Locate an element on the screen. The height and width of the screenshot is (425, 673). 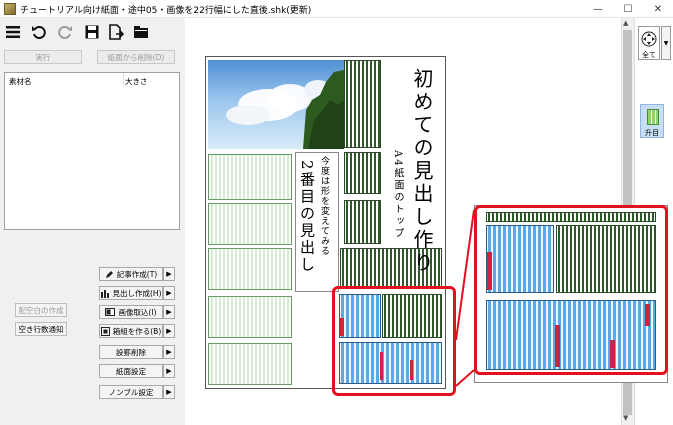
redo-icon is located at coordinates (65, 32).